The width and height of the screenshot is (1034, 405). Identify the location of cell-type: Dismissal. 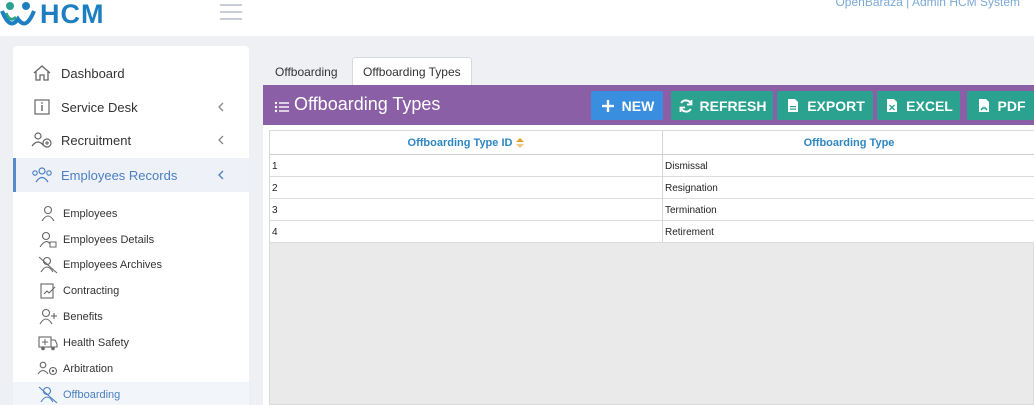
(686, 166).